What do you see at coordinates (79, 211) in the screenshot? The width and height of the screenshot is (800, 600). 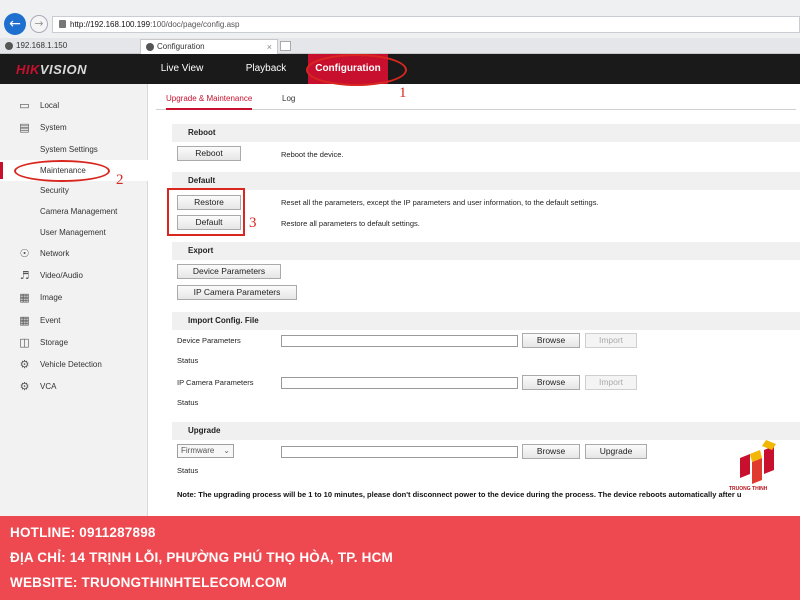 I see `sidebar-item-label: Camera Management` at bounding box center [79, 211].